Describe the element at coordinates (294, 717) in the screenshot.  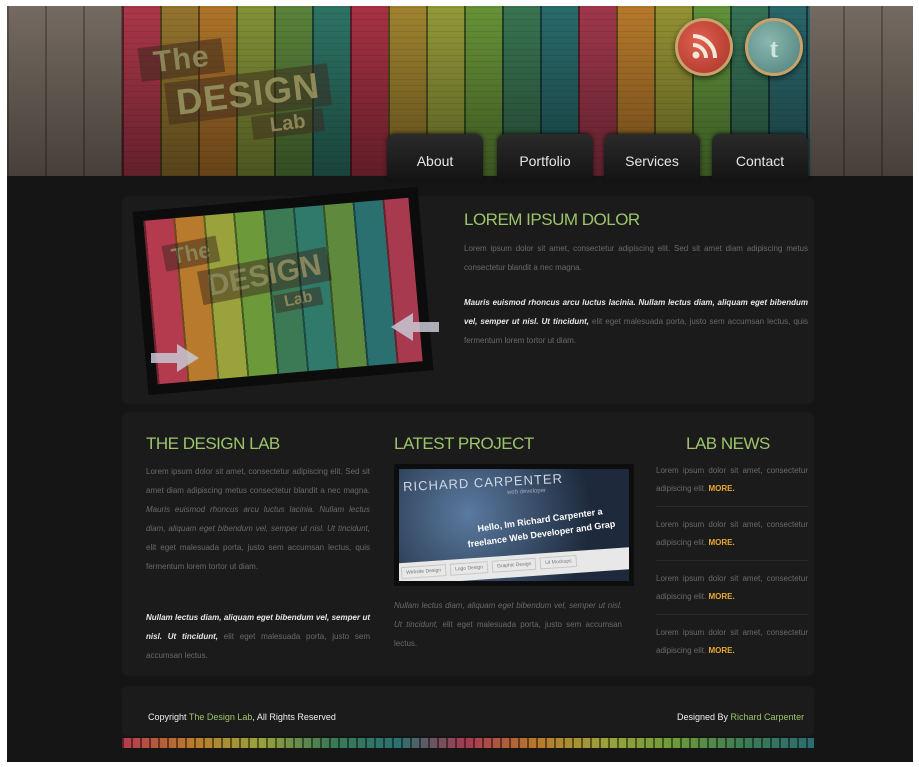
I see `copyright-suffix: , All Rights Reserved` at that location.